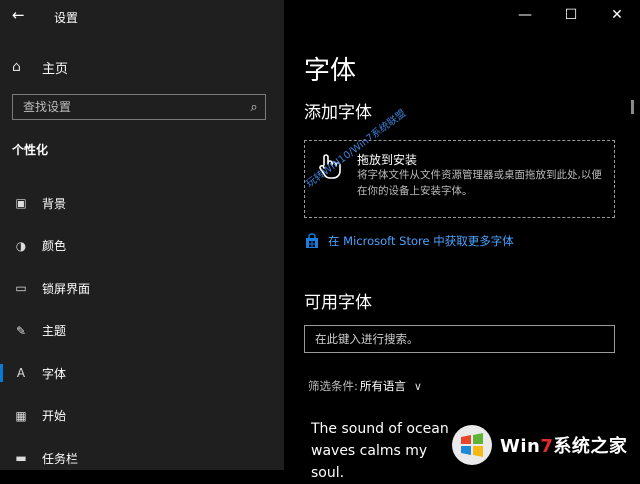 This screenshot has height=484, width=640. I want to click on language-filter: 筛选条件: 所有语言 ∨, so click(365, 386).